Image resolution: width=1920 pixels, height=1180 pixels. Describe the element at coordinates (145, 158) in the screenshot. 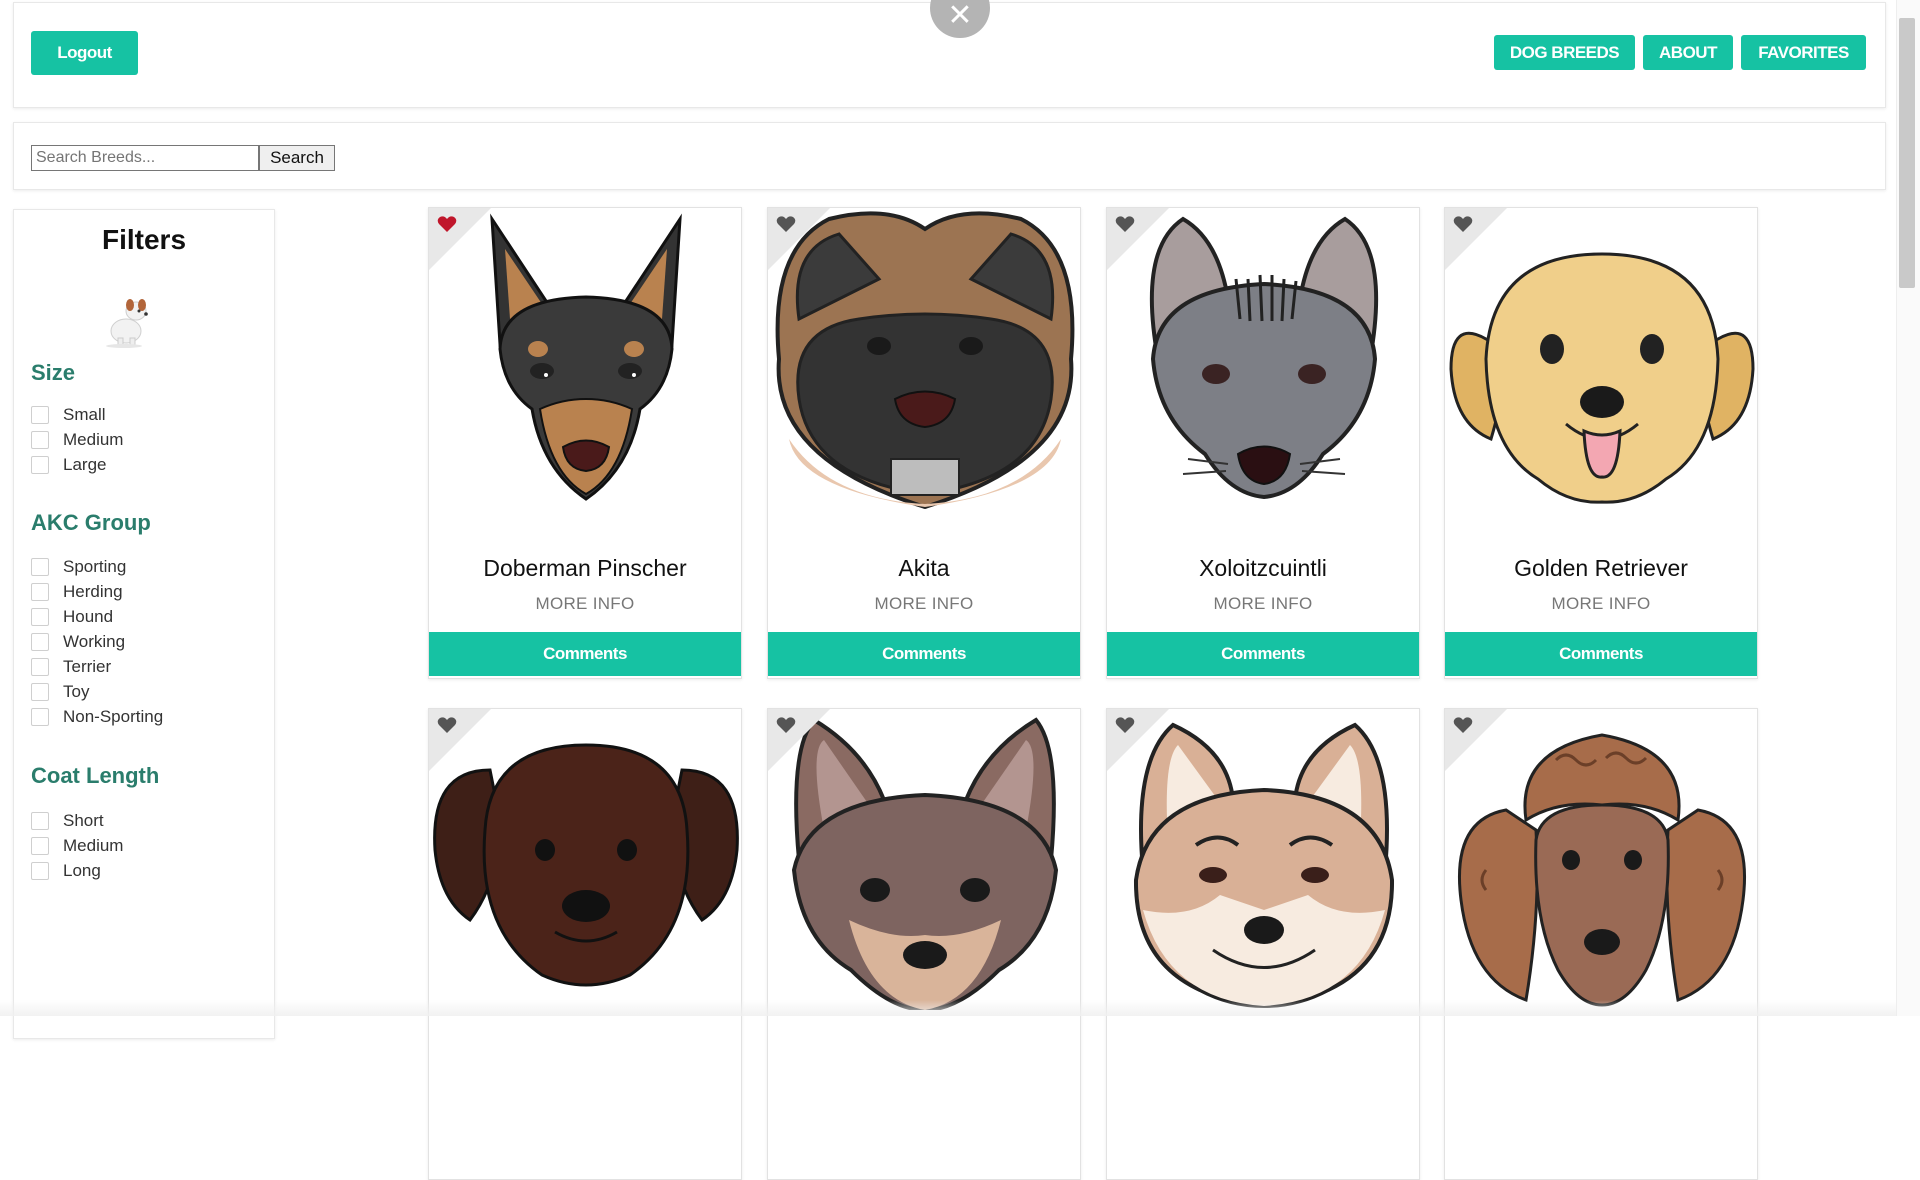

I see `search-input` at that location.